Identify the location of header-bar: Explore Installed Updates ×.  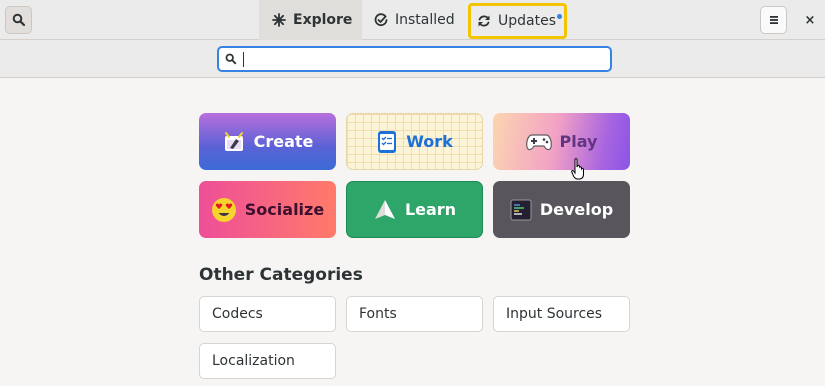
(412, 20).